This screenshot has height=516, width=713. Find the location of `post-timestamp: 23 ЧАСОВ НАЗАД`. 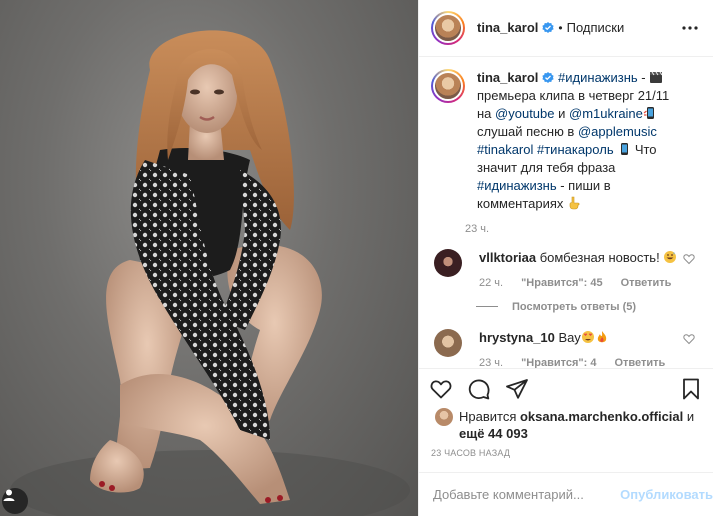

post-timestamp: 23 ЧАСОВ НАЗАД is located at coordinates (566, 450).